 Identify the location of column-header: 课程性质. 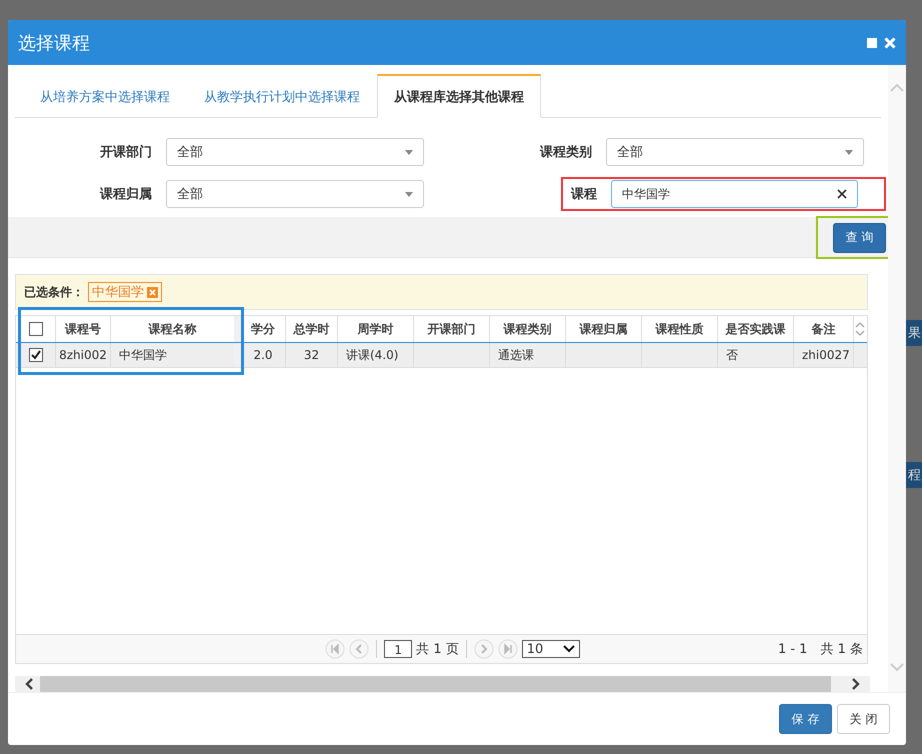
(680, 329).